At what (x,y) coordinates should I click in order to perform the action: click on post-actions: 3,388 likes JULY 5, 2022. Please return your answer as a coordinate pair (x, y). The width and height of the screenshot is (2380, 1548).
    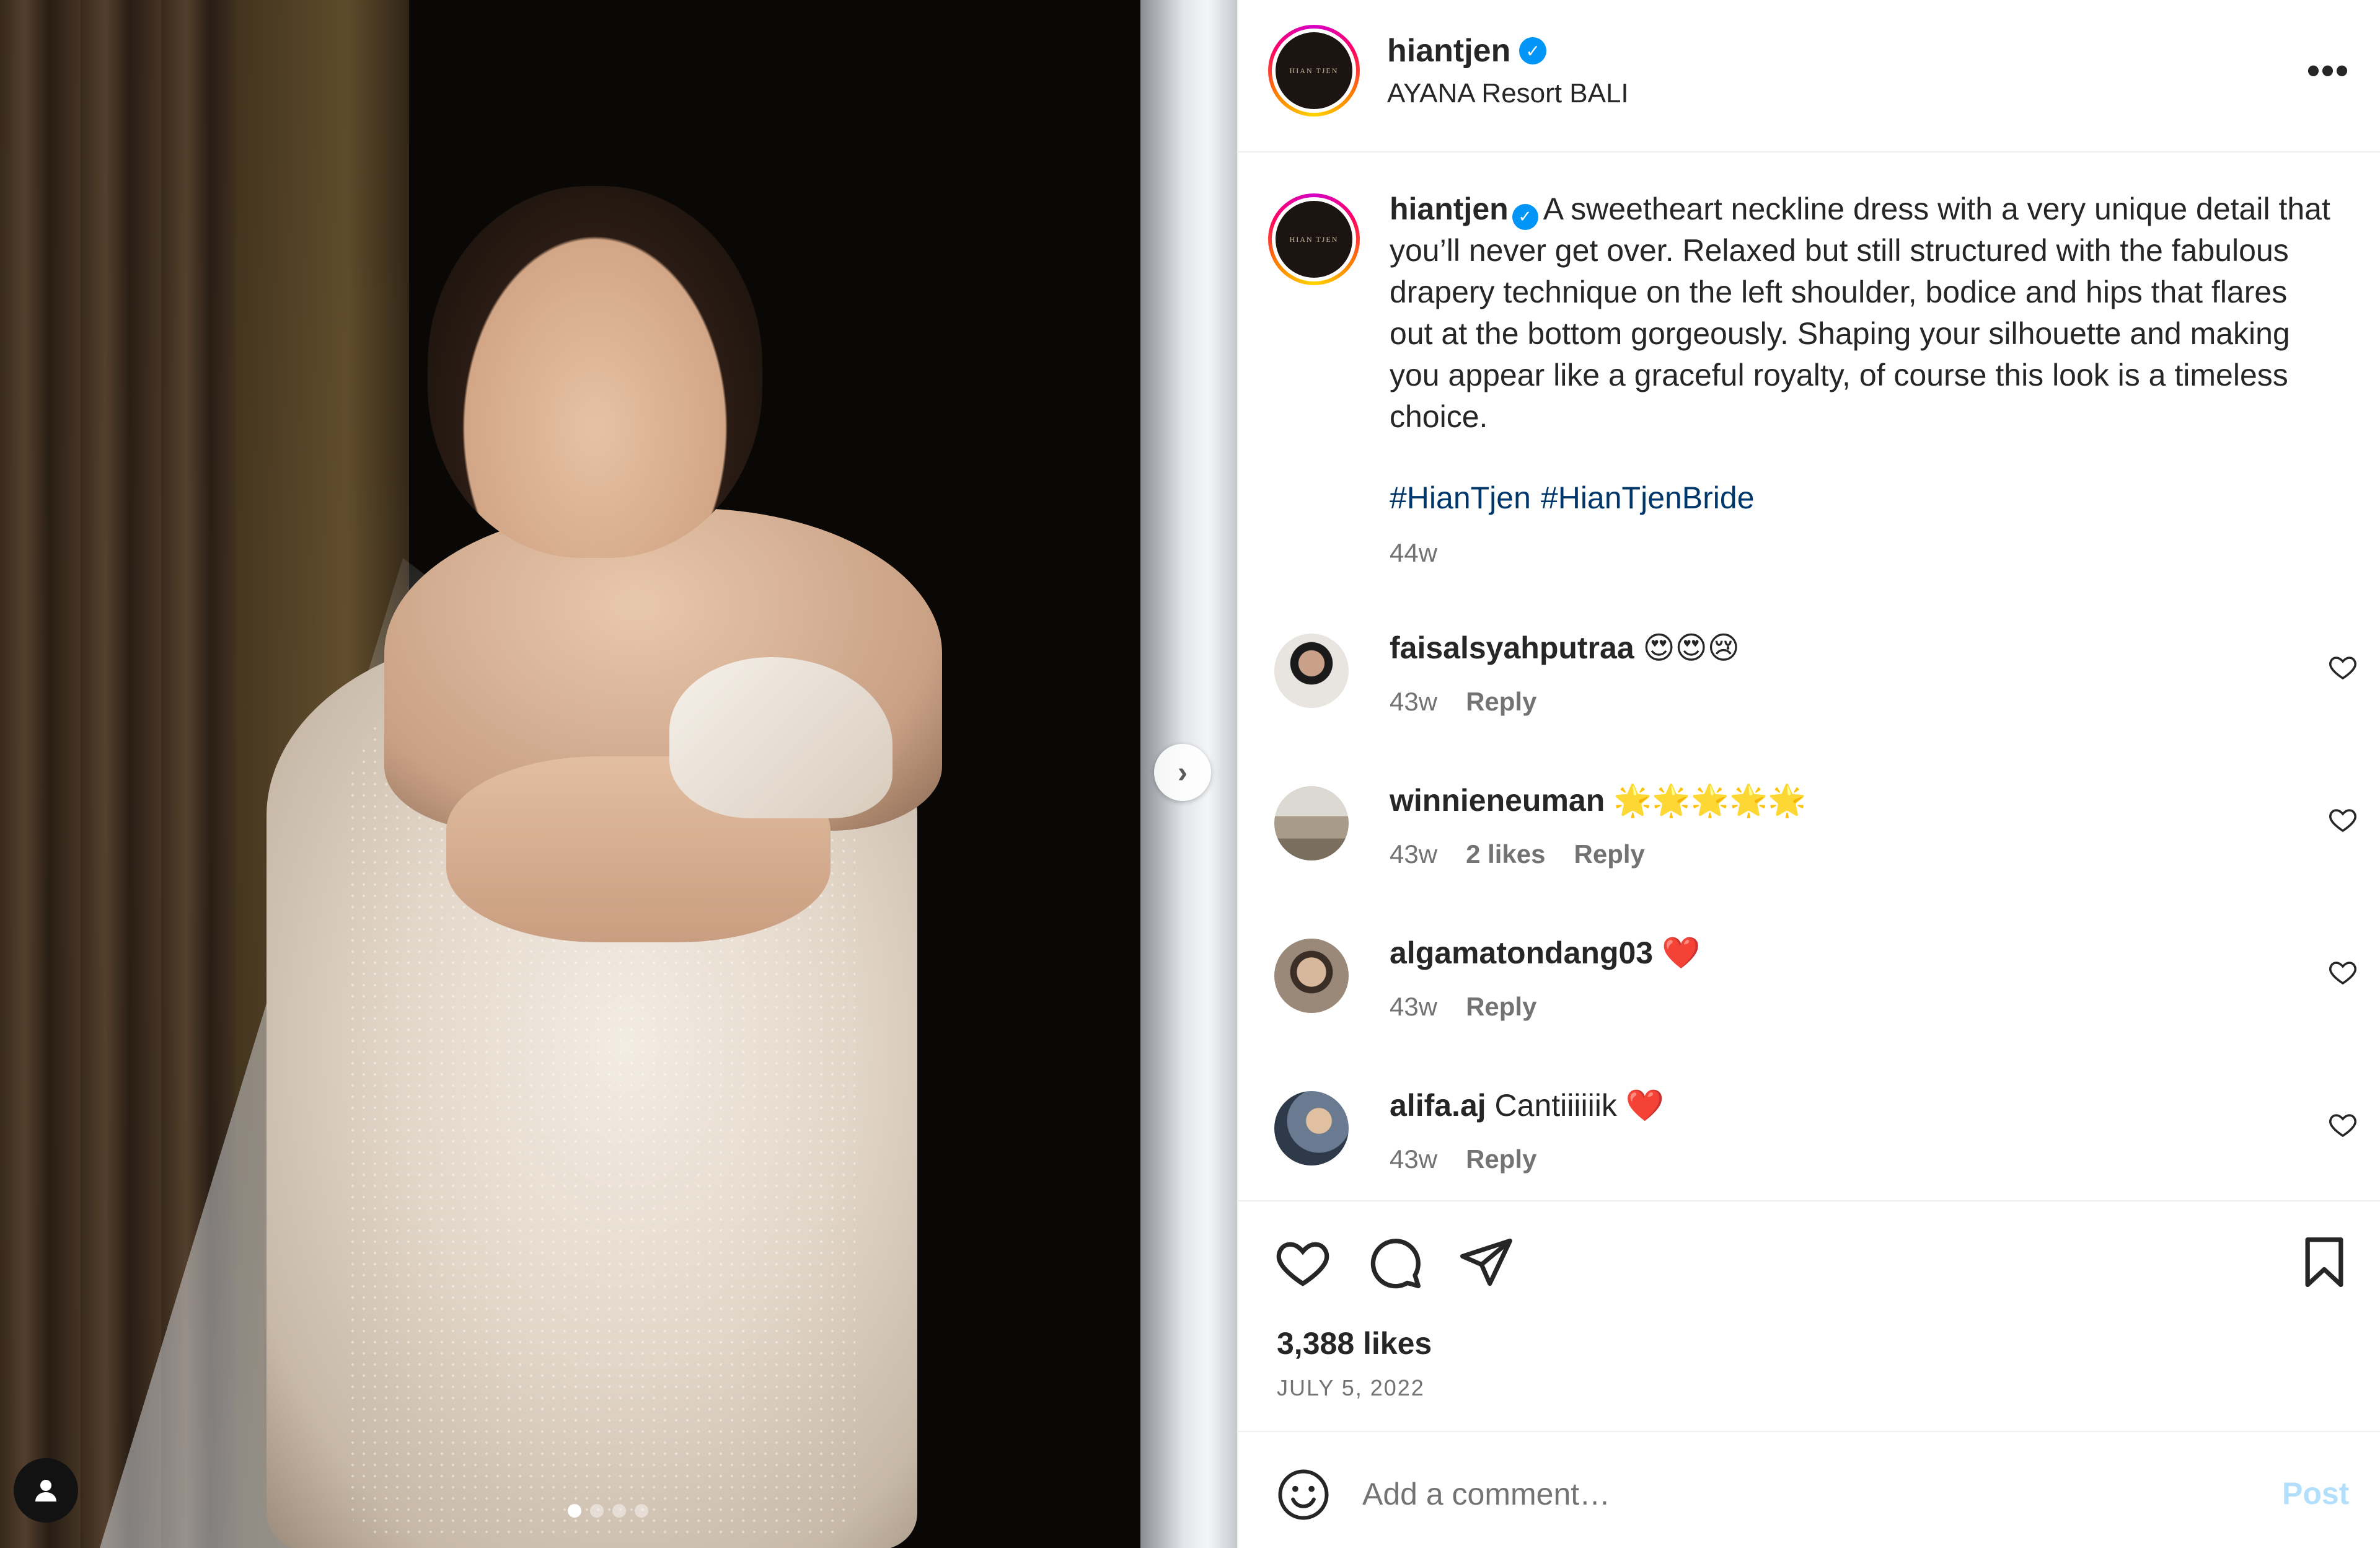
    Looking at the image, I should click on (1809, 1315).